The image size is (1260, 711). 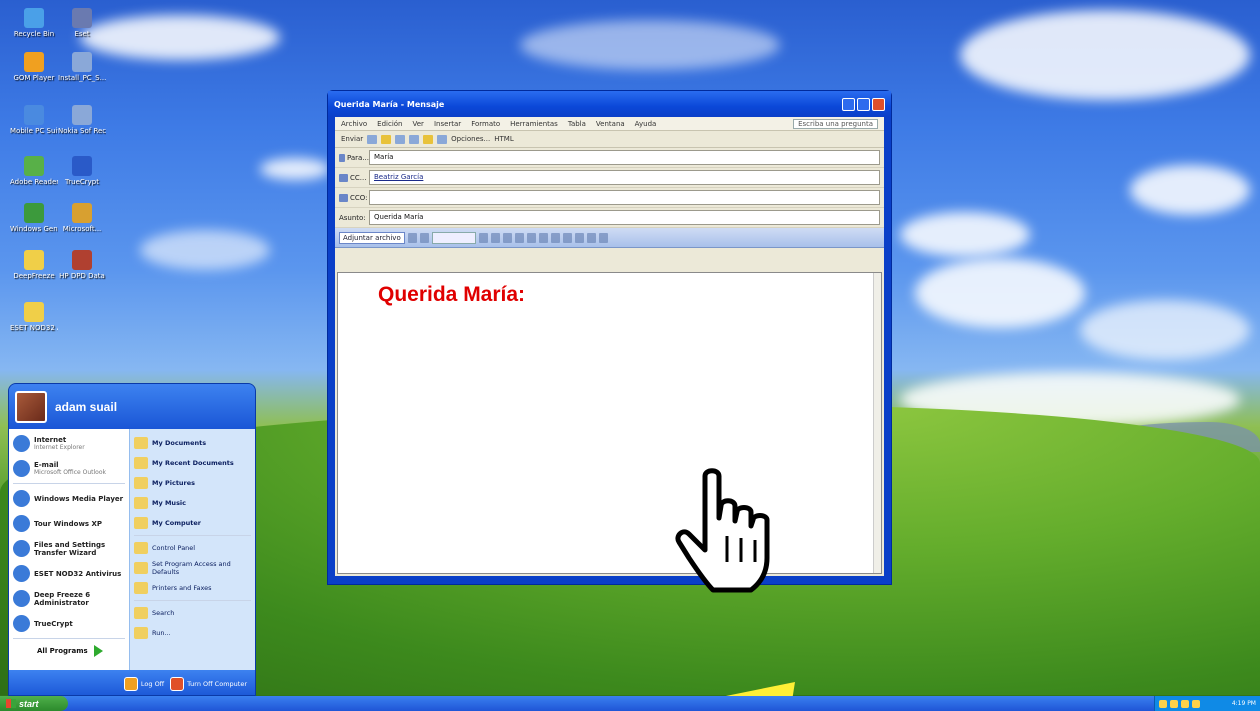 I want to click on office-icon, so click(x=82, y=213).